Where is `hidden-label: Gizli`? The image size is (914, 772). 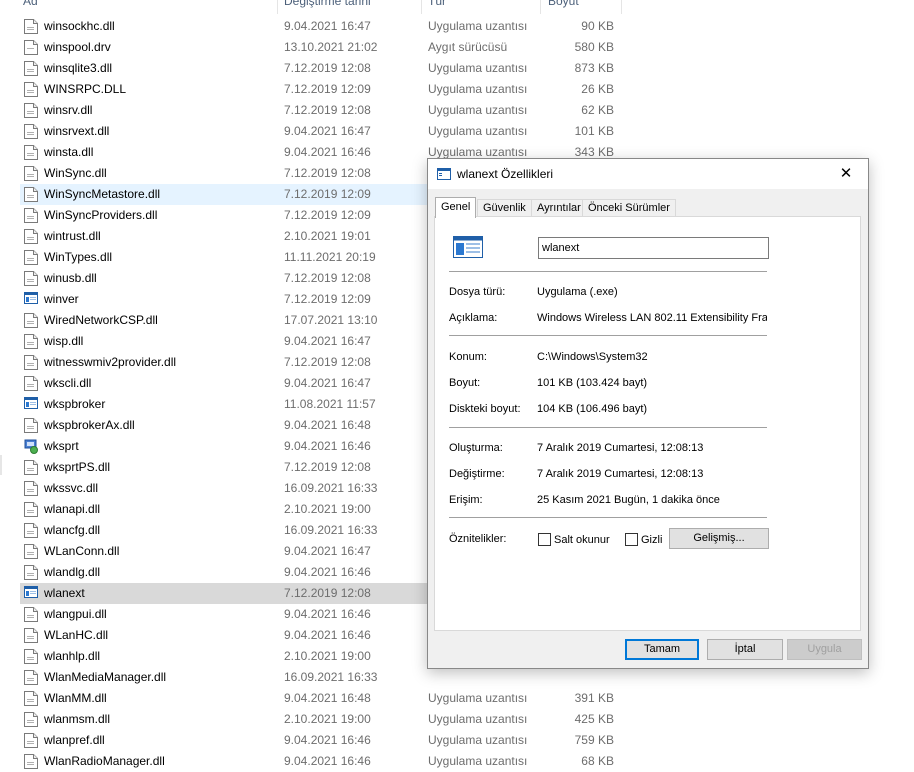
hidden-label: Gizli is located at coordinates (651, 540).